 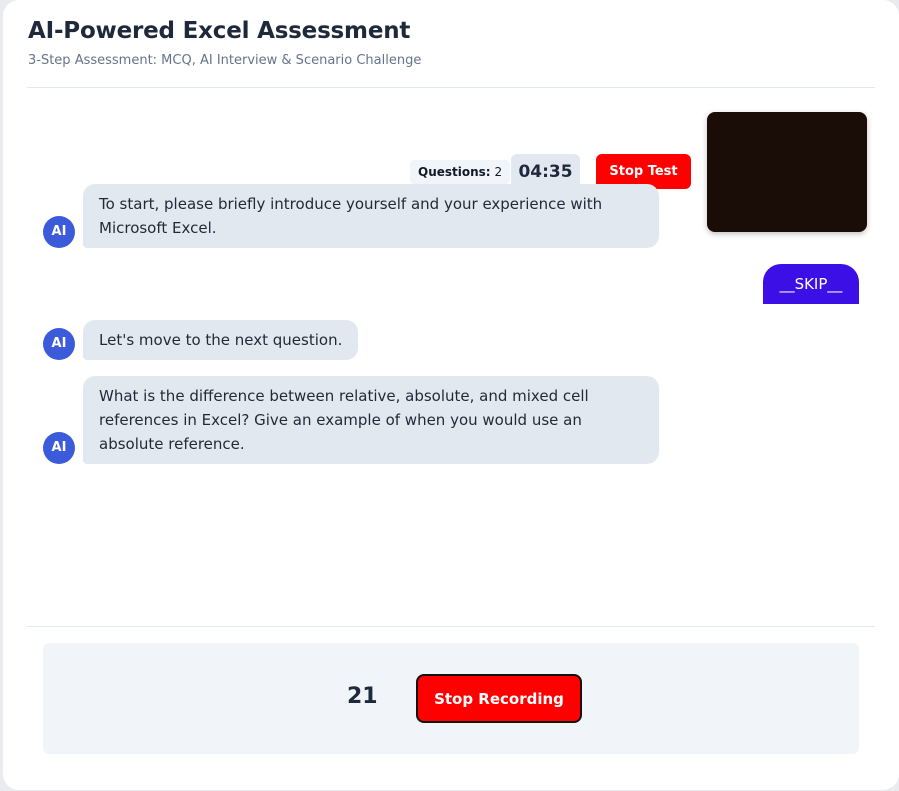 What do you see at coordinates (451, 87) in the screenshot?
I see `header-divider` at bounding box center [451, 87].